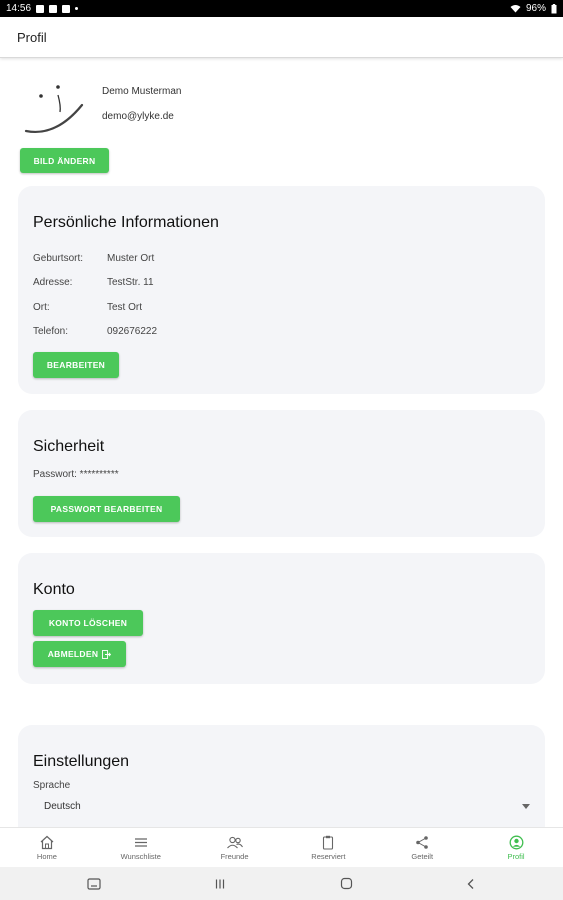  Describe the element at coordinates (125, 307) in the screenshot. I see `city-value: Test Ort` at that location.